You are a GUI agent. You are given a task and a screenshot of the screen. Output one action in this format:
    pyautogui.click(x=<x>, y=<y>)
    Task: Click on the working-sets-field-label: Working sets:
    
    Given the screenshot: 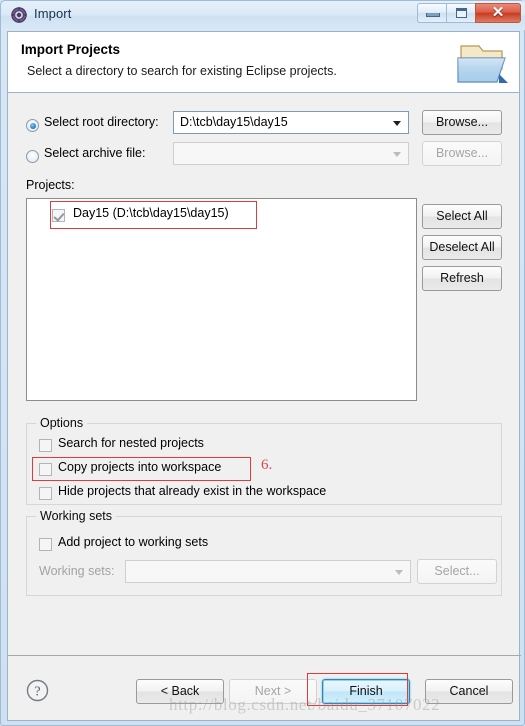 What is the action you would take?
    pyautogui.click(x=77, y=571)
    